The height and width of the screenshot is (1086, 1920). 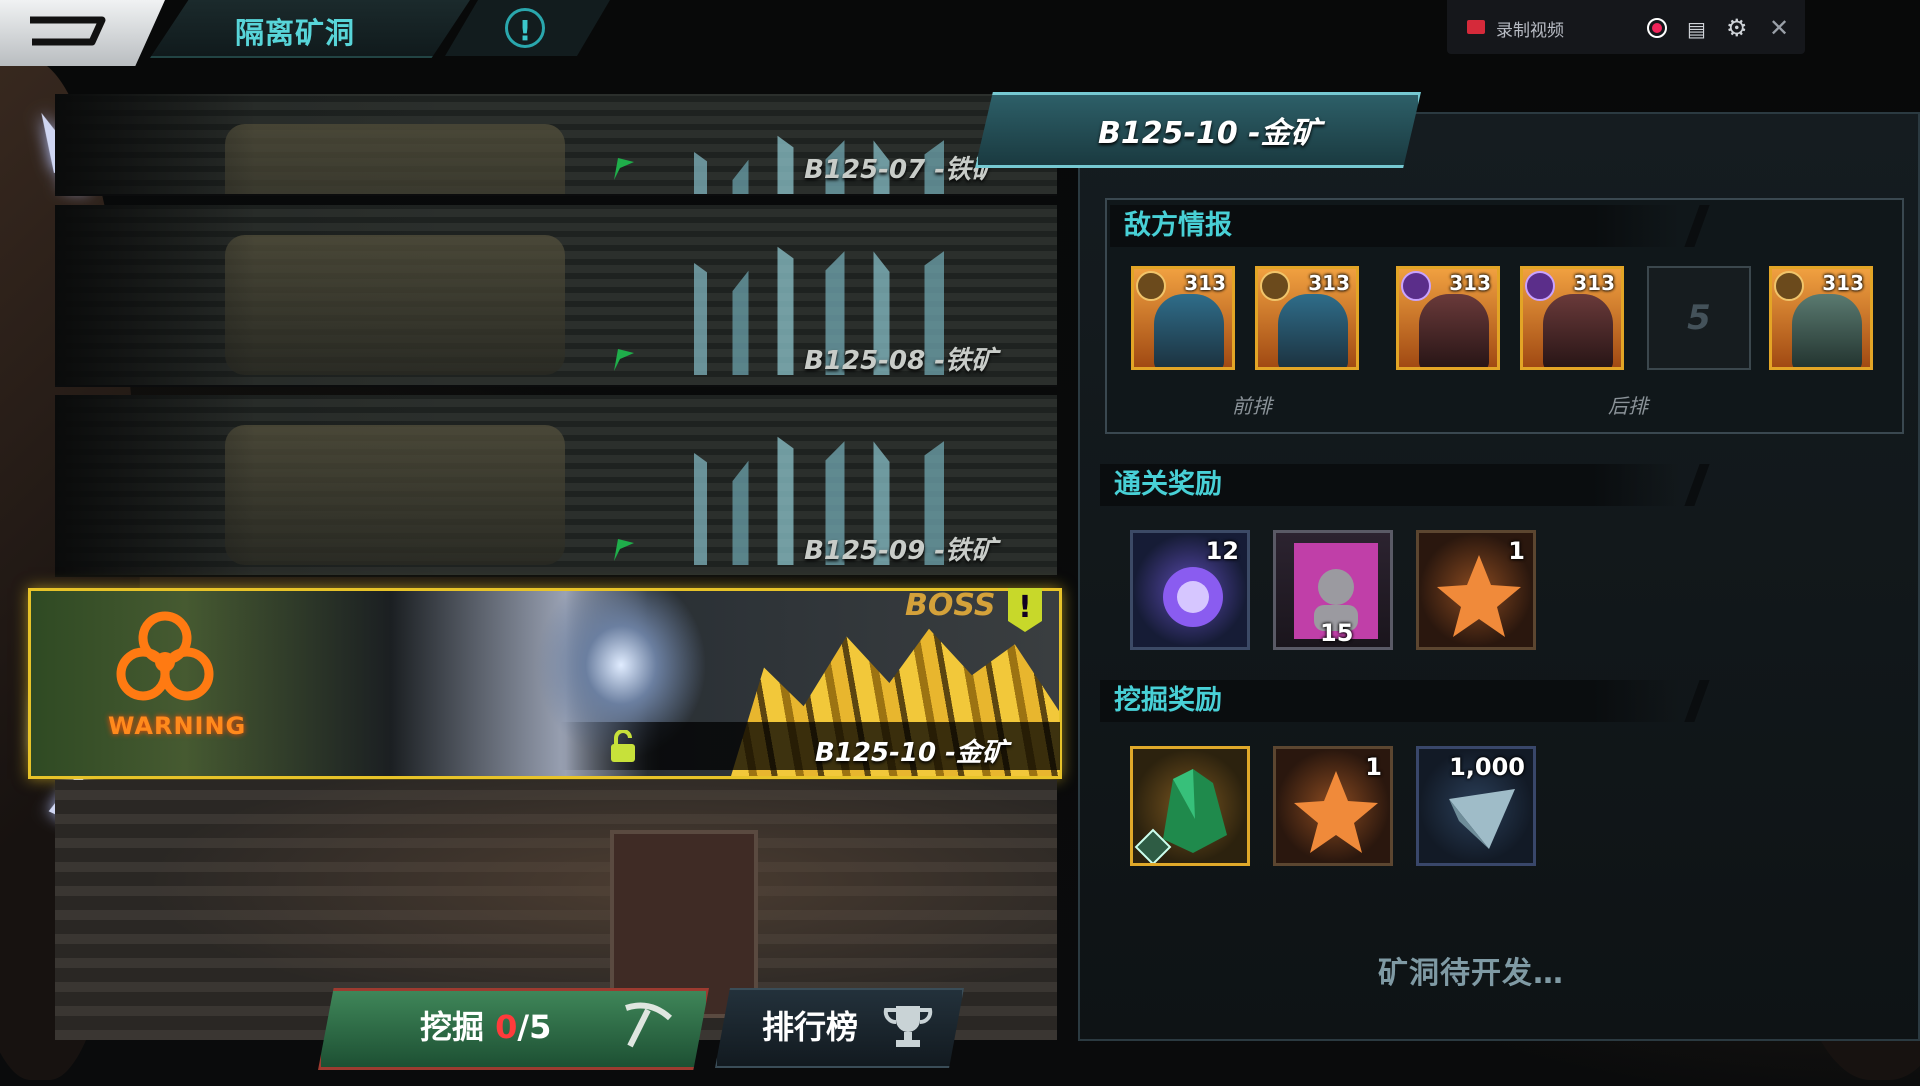 I want to click on dig-button-label: 挖掘 0/5, so click(x=485, y=1025).